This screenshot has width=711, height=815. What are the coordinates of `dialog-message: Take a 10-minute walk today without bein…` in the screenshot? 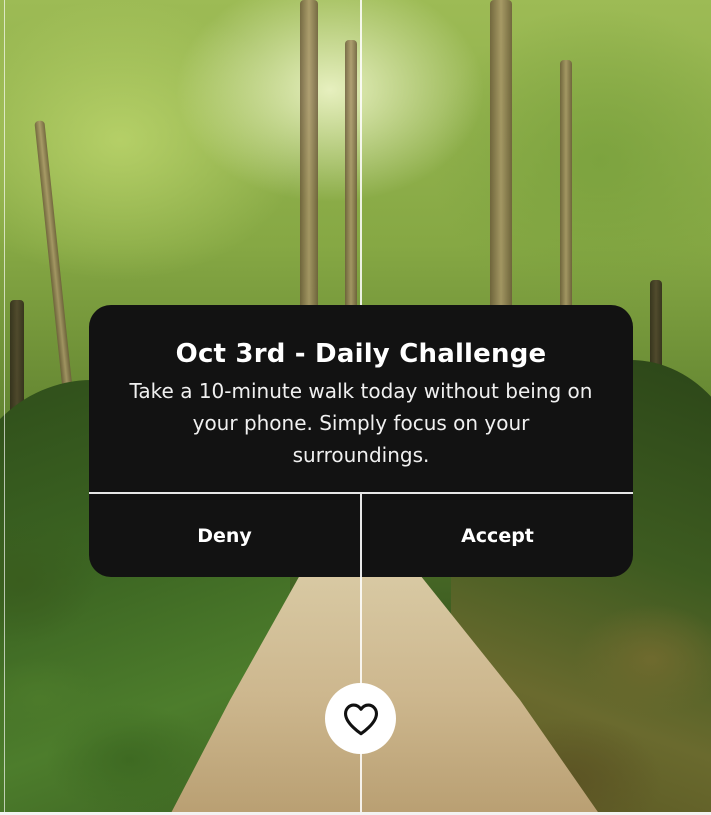 It's located at (361, 423).